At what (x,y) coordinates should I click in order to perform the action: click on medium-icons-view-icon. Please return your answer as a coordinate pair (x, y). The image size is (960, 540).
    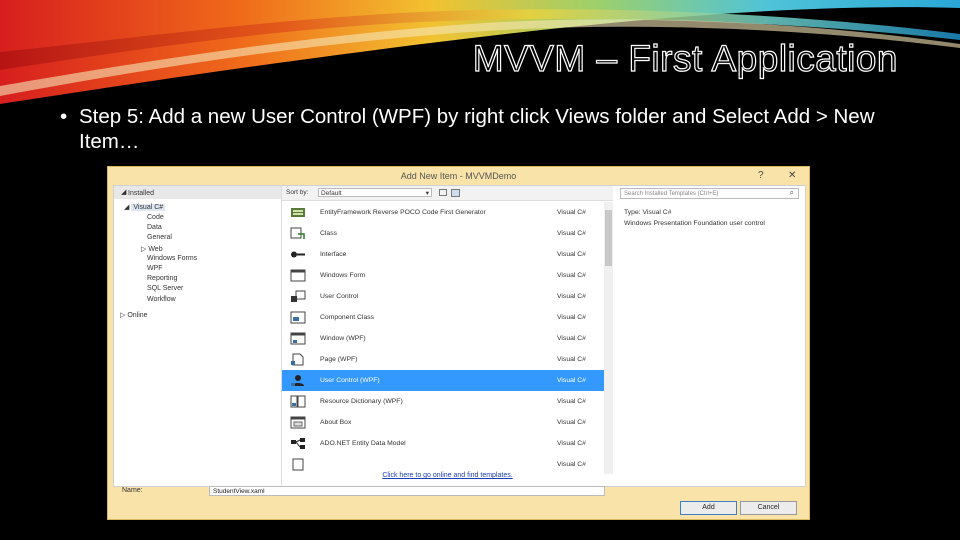
    Looking at the image, I should click on (443, 192).